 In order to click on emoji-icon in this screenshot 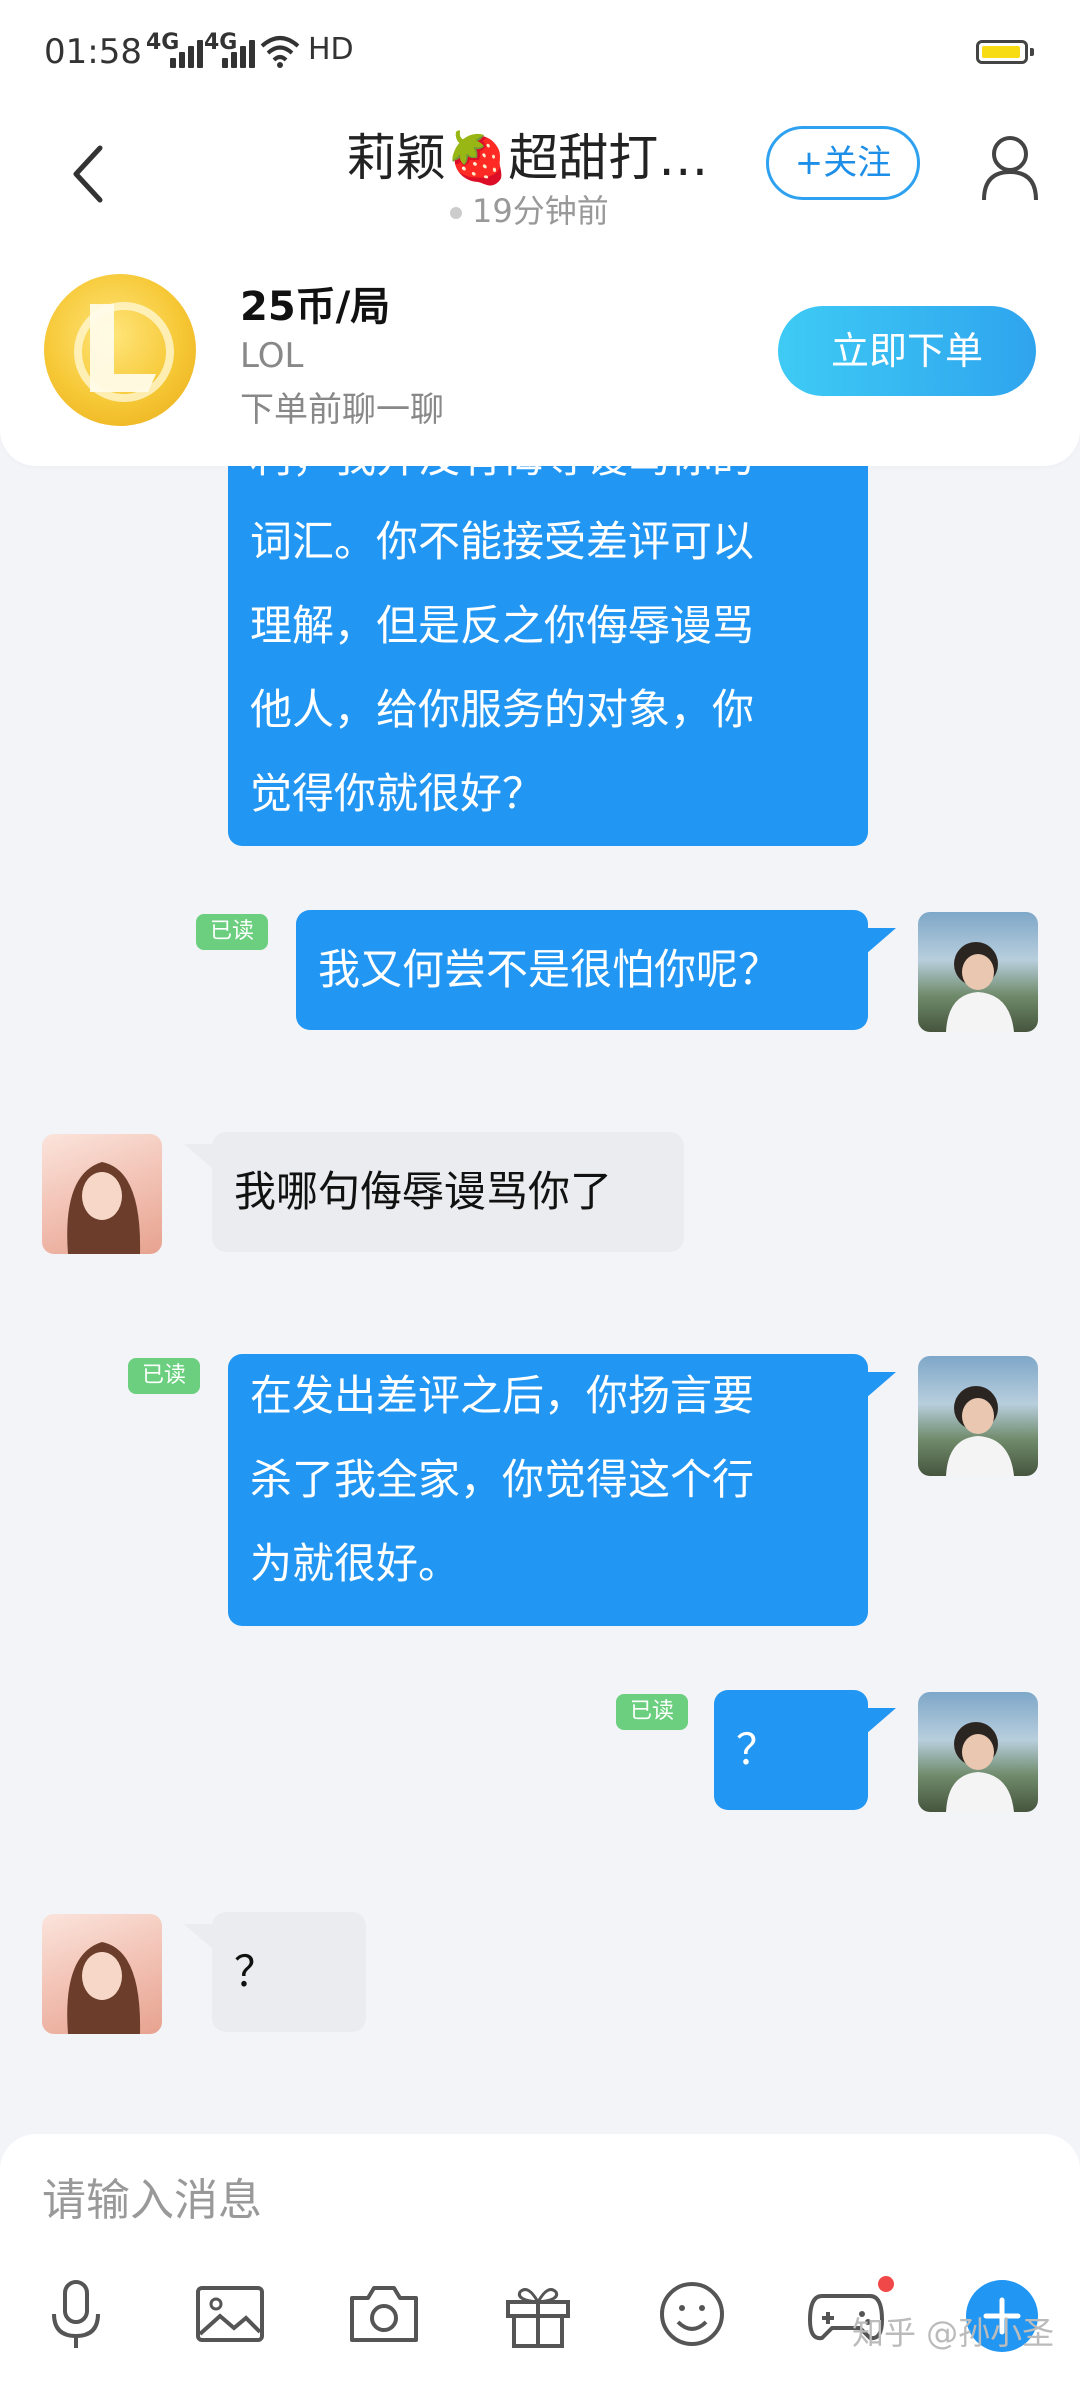, I will do `click(692, 2314)`.